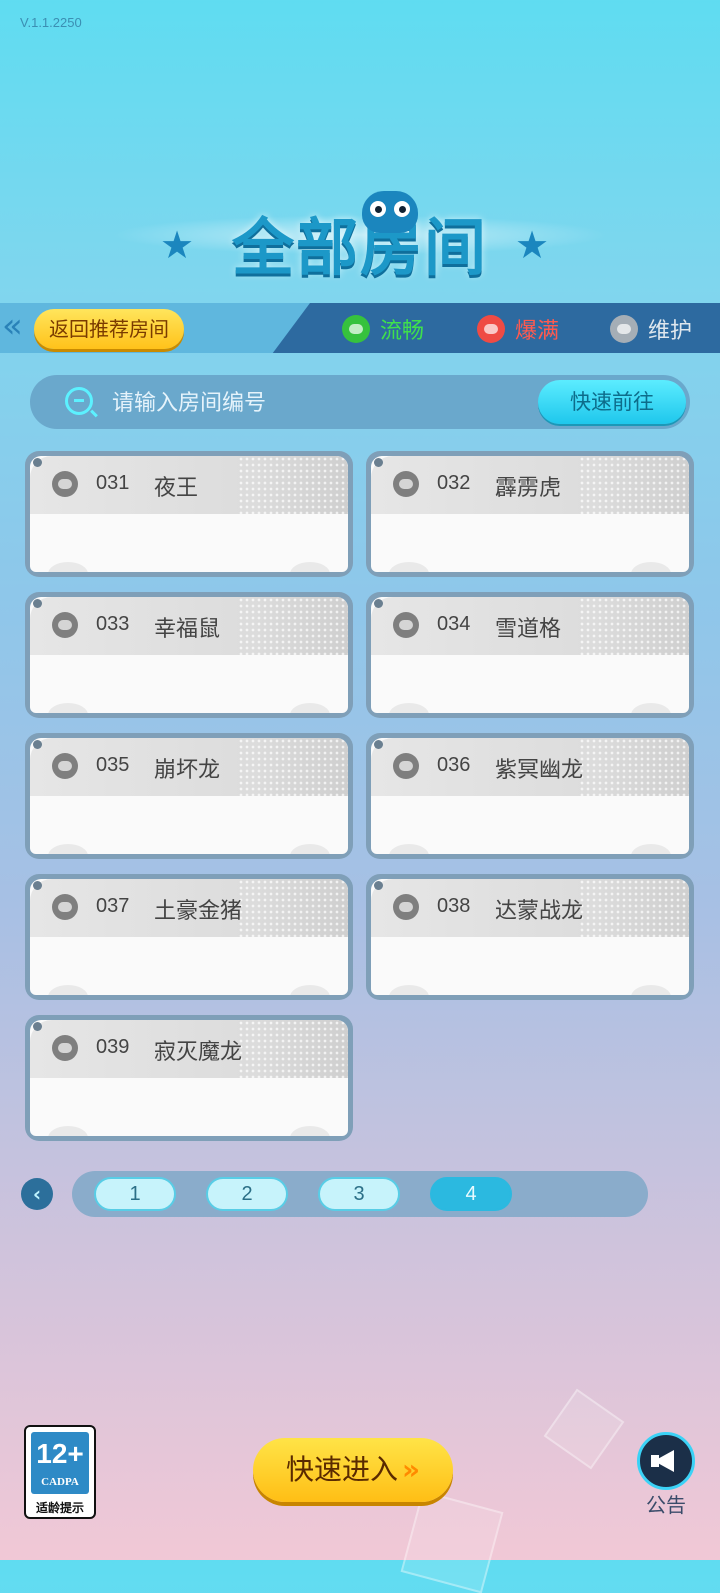 The height and width of the screenshot is (1593, 720). What do you see at coordinates (60, 1482) in the screenshot?
I see `age-rating-org: CADPA` at bounding box center [60, 1482].